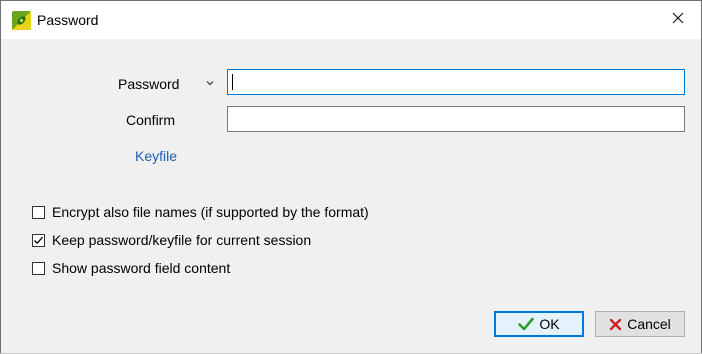  I want to click on chevron-down-icon, so click(210, 83).